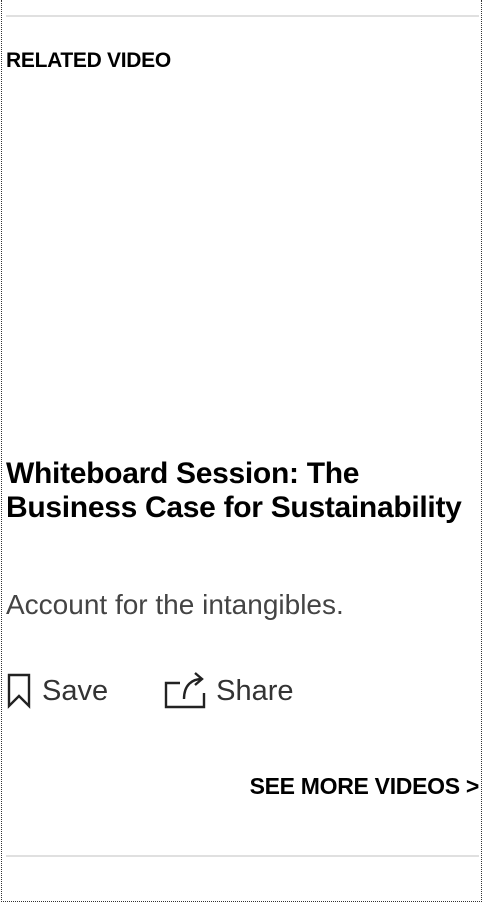 The height and width of the screenshot is (904, 485). What do you see at coordinates (185, 691) in the screenshot?
I see `share-icon` at bounding box center [185, 691].